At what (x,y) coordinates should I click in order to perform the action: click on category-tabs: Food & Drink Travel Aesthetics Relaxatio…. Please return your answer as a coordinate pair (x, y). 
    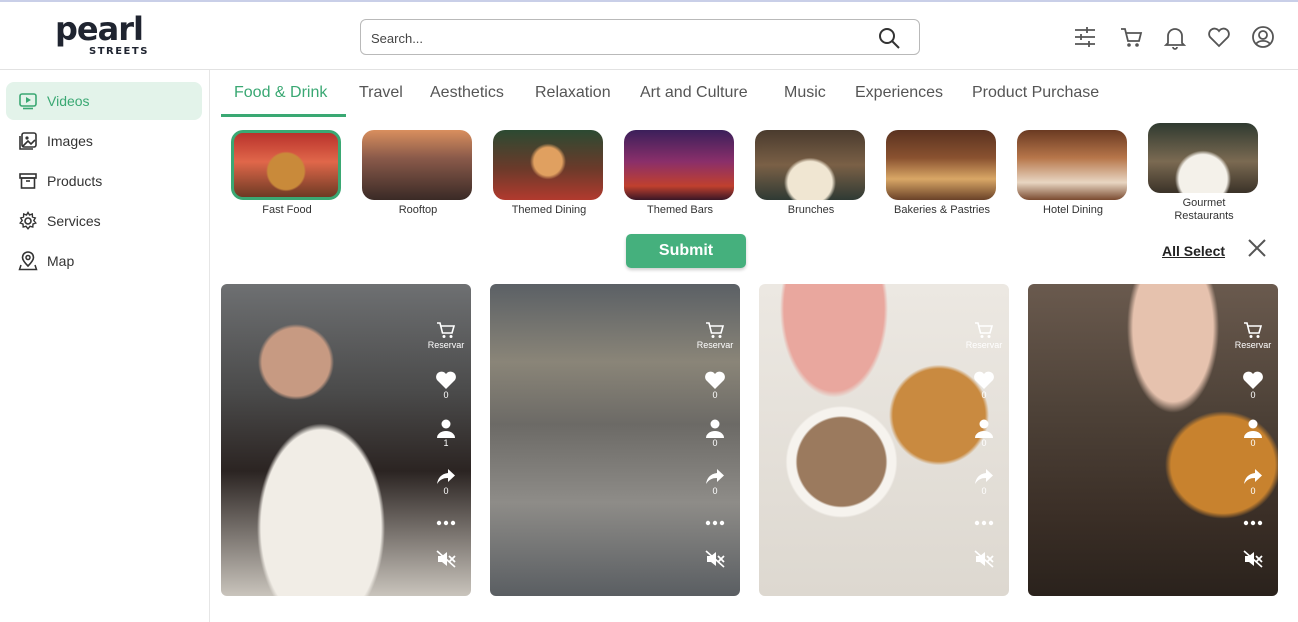
    Looking at the image, I should click on (755, 97).